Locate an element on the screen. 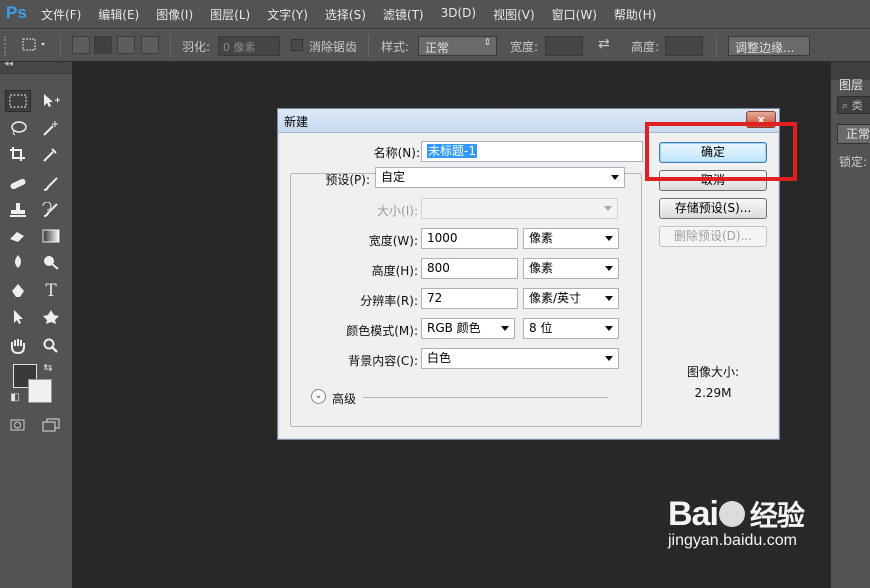 Image resolution: width=870 pixels, height=588 pixels. crop-tool-icon is located at coordinates (18, 154).